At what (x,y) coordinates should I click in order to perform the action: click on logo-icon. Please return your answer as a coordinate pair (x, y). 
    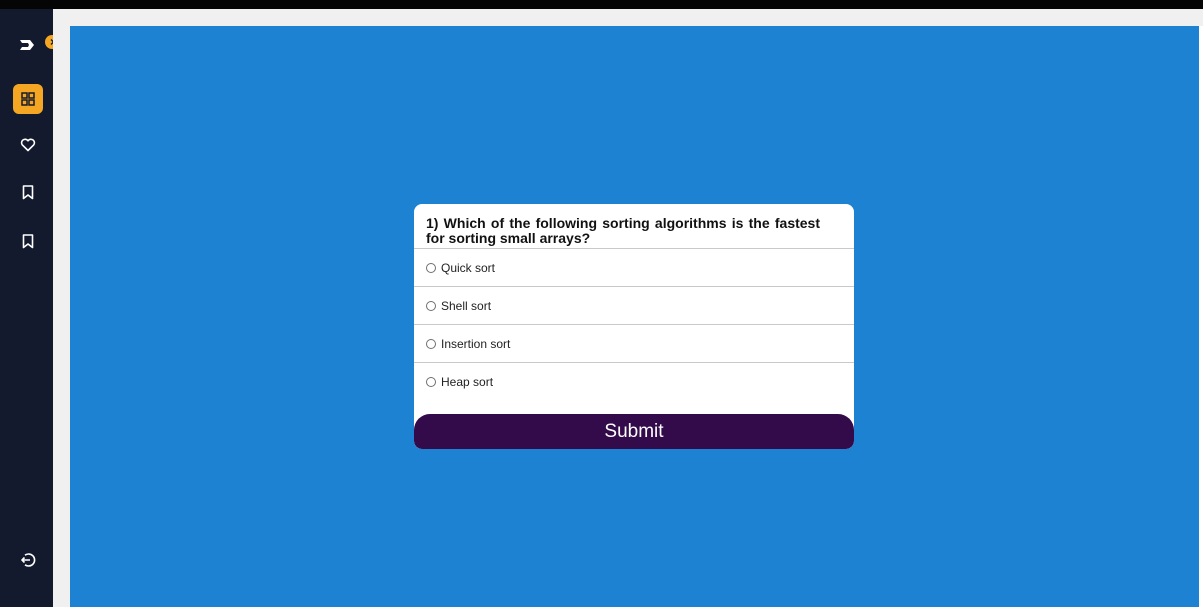
    Looking at the image, I should click on (28, 45).